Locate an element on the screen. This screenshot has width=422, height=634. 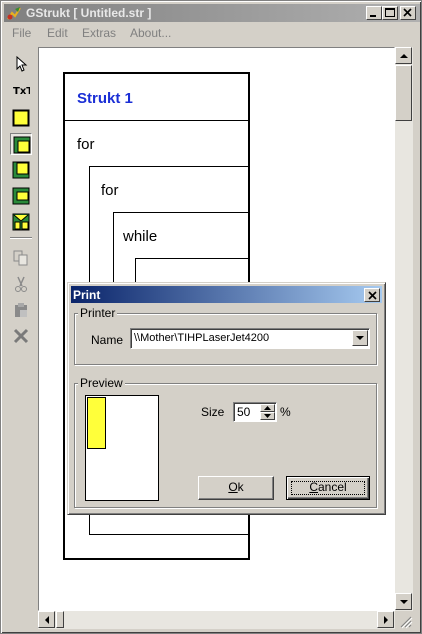
size-decrement-button is located at coordinates (267, 416).